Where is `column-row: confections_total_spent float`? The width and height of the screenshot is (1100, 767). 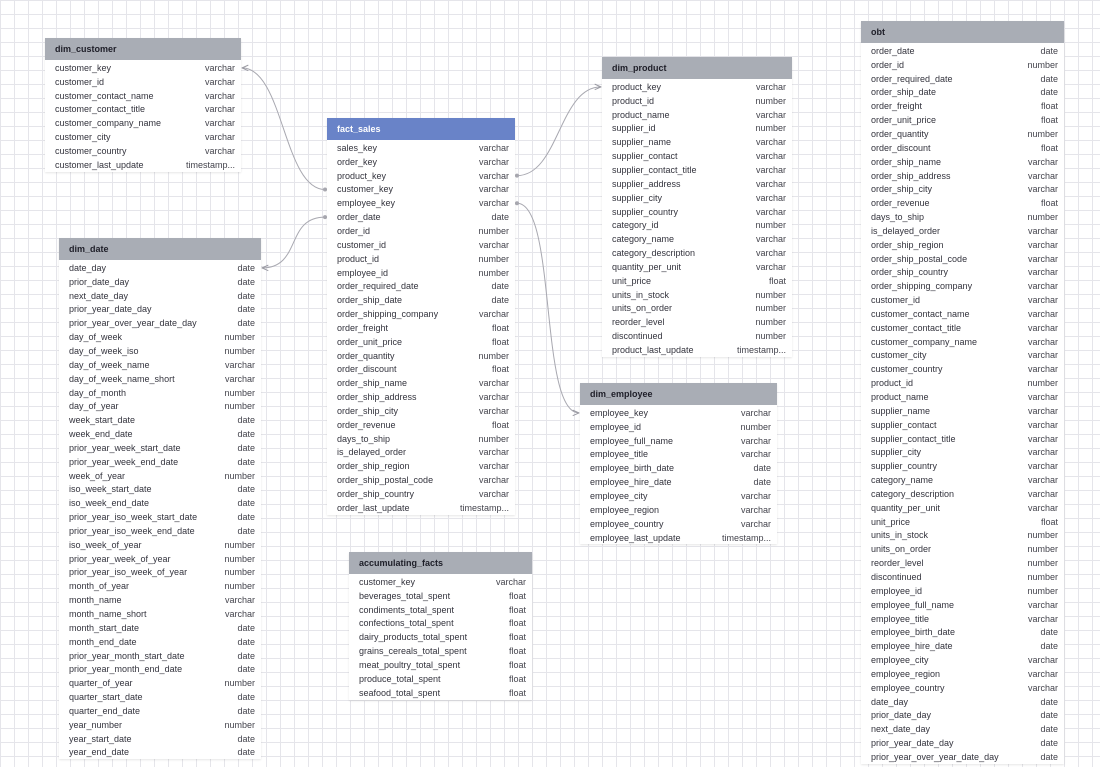
column-row: confections_total_spent float is located at coordinates (440, 624).